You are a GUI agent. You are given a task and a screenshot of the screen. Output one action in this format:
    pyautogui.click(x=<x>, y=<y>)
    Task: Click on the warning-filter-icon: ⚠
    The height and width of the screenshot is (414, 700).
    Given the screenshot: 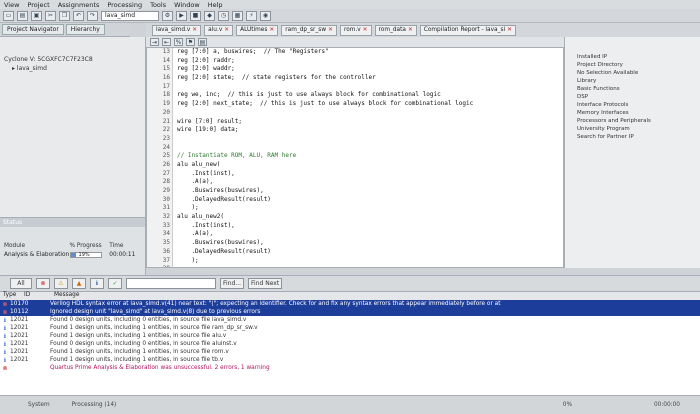 What is the action you would take?
    pyautogui.click(x=61, y=283)
    